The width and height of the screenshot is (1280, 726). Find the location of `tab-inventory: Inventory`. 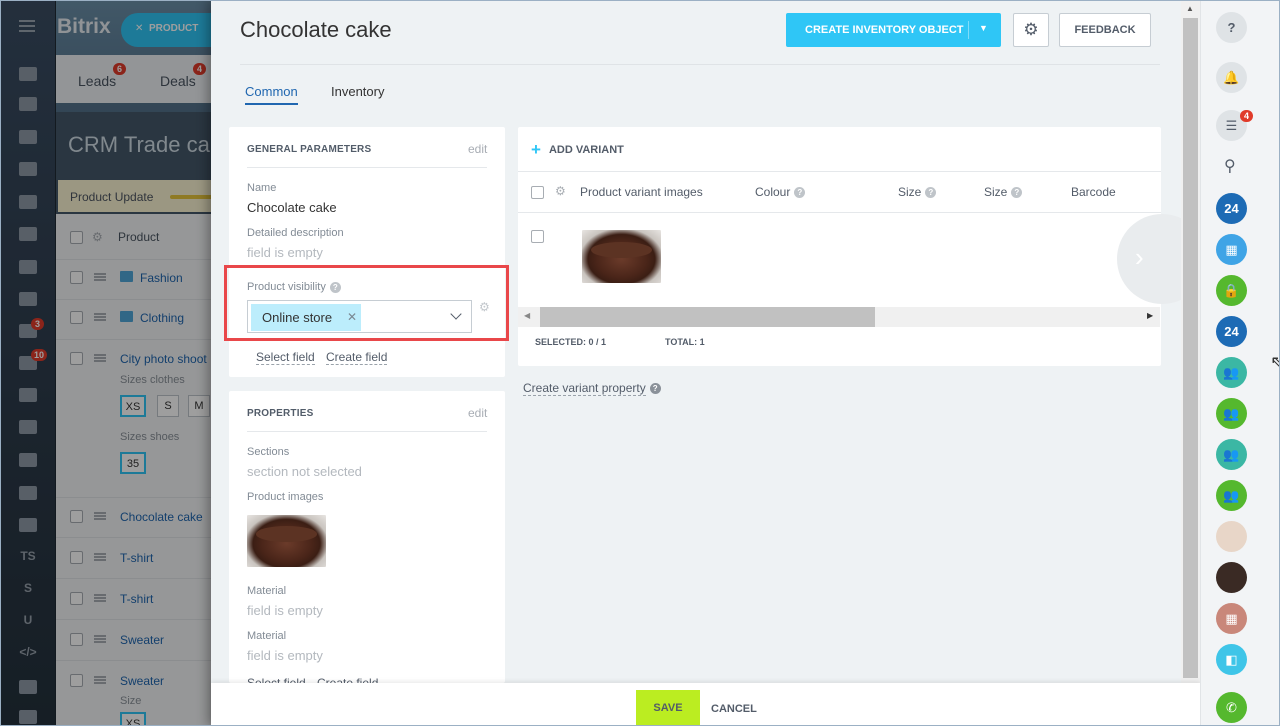

tab-inventory: Inventory is located at coordinates (357, 91).